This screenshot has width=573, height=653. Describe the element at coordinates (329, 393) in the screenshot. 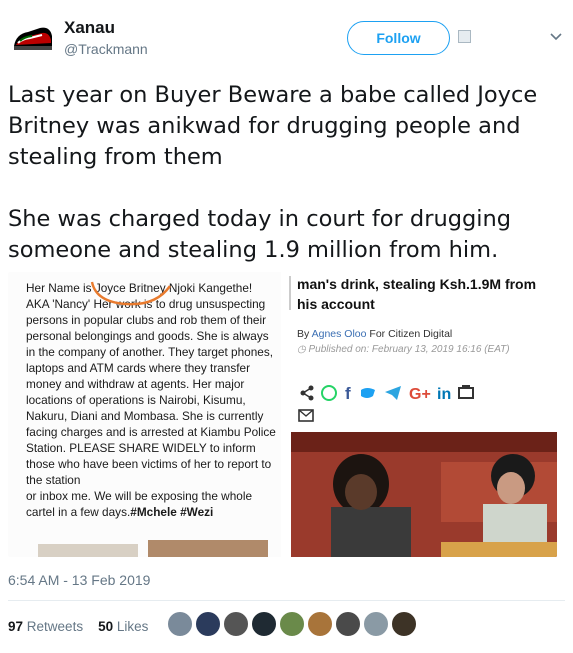

I see `whatsapp-icon` at that location.